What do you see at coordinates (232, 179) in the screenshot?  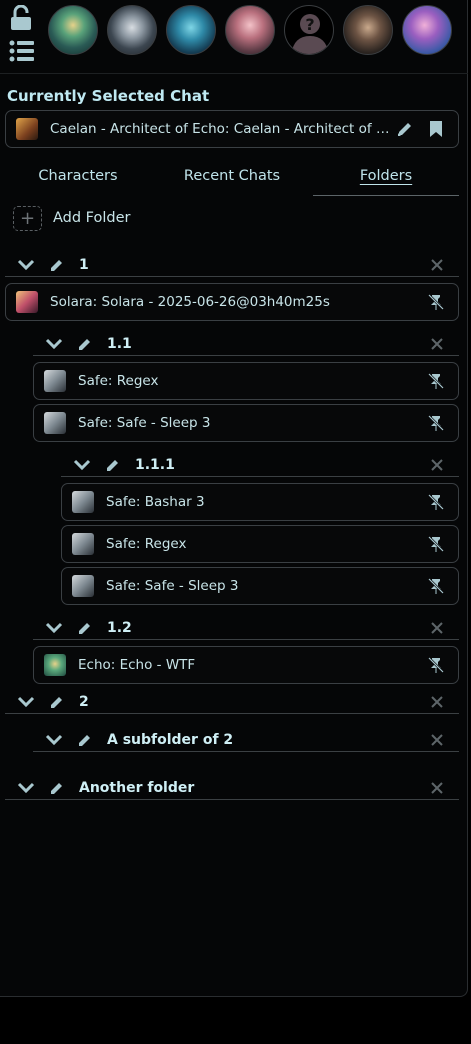 I see `tab-recent-chats: Recent Chats` at bounding box center [232, 179].